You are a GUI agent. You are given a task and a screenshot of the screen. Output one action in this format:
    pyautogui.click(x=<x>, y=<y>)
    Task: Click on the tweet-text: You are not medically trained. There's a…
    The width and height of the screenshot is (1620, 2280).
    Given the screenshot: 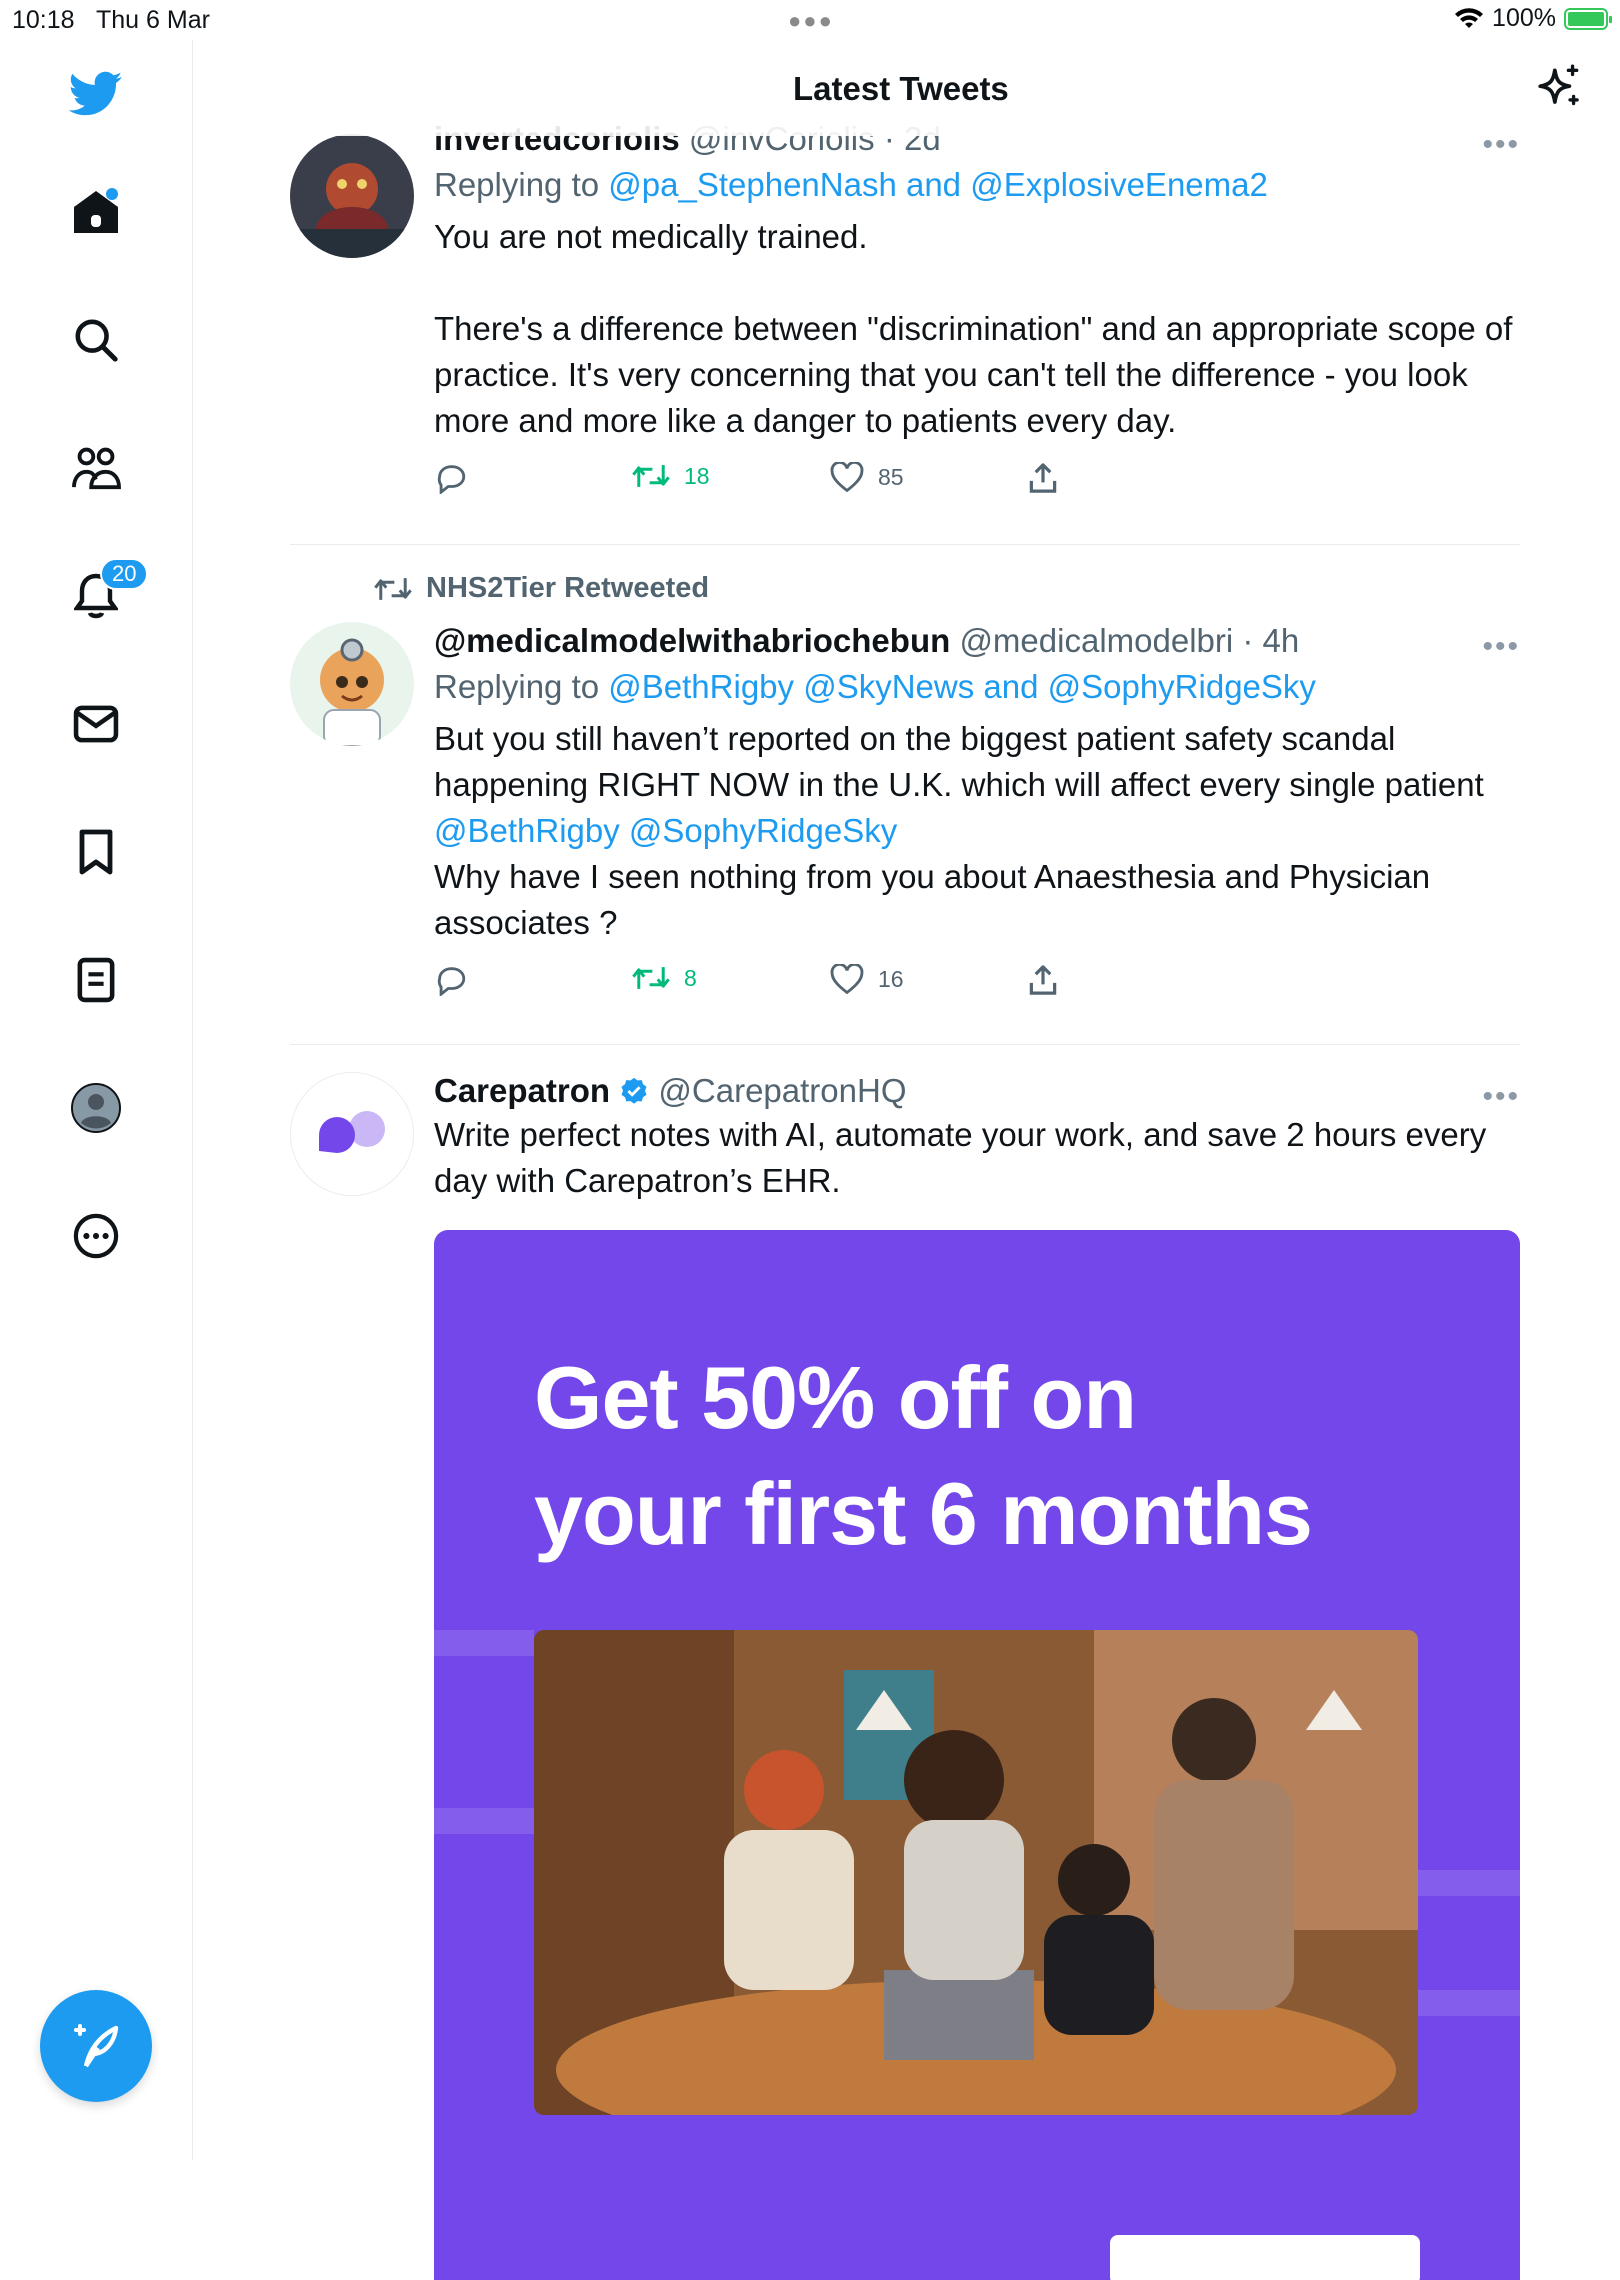 What is the action you would take?
    pyautogui.click(x=973, y=328)
    